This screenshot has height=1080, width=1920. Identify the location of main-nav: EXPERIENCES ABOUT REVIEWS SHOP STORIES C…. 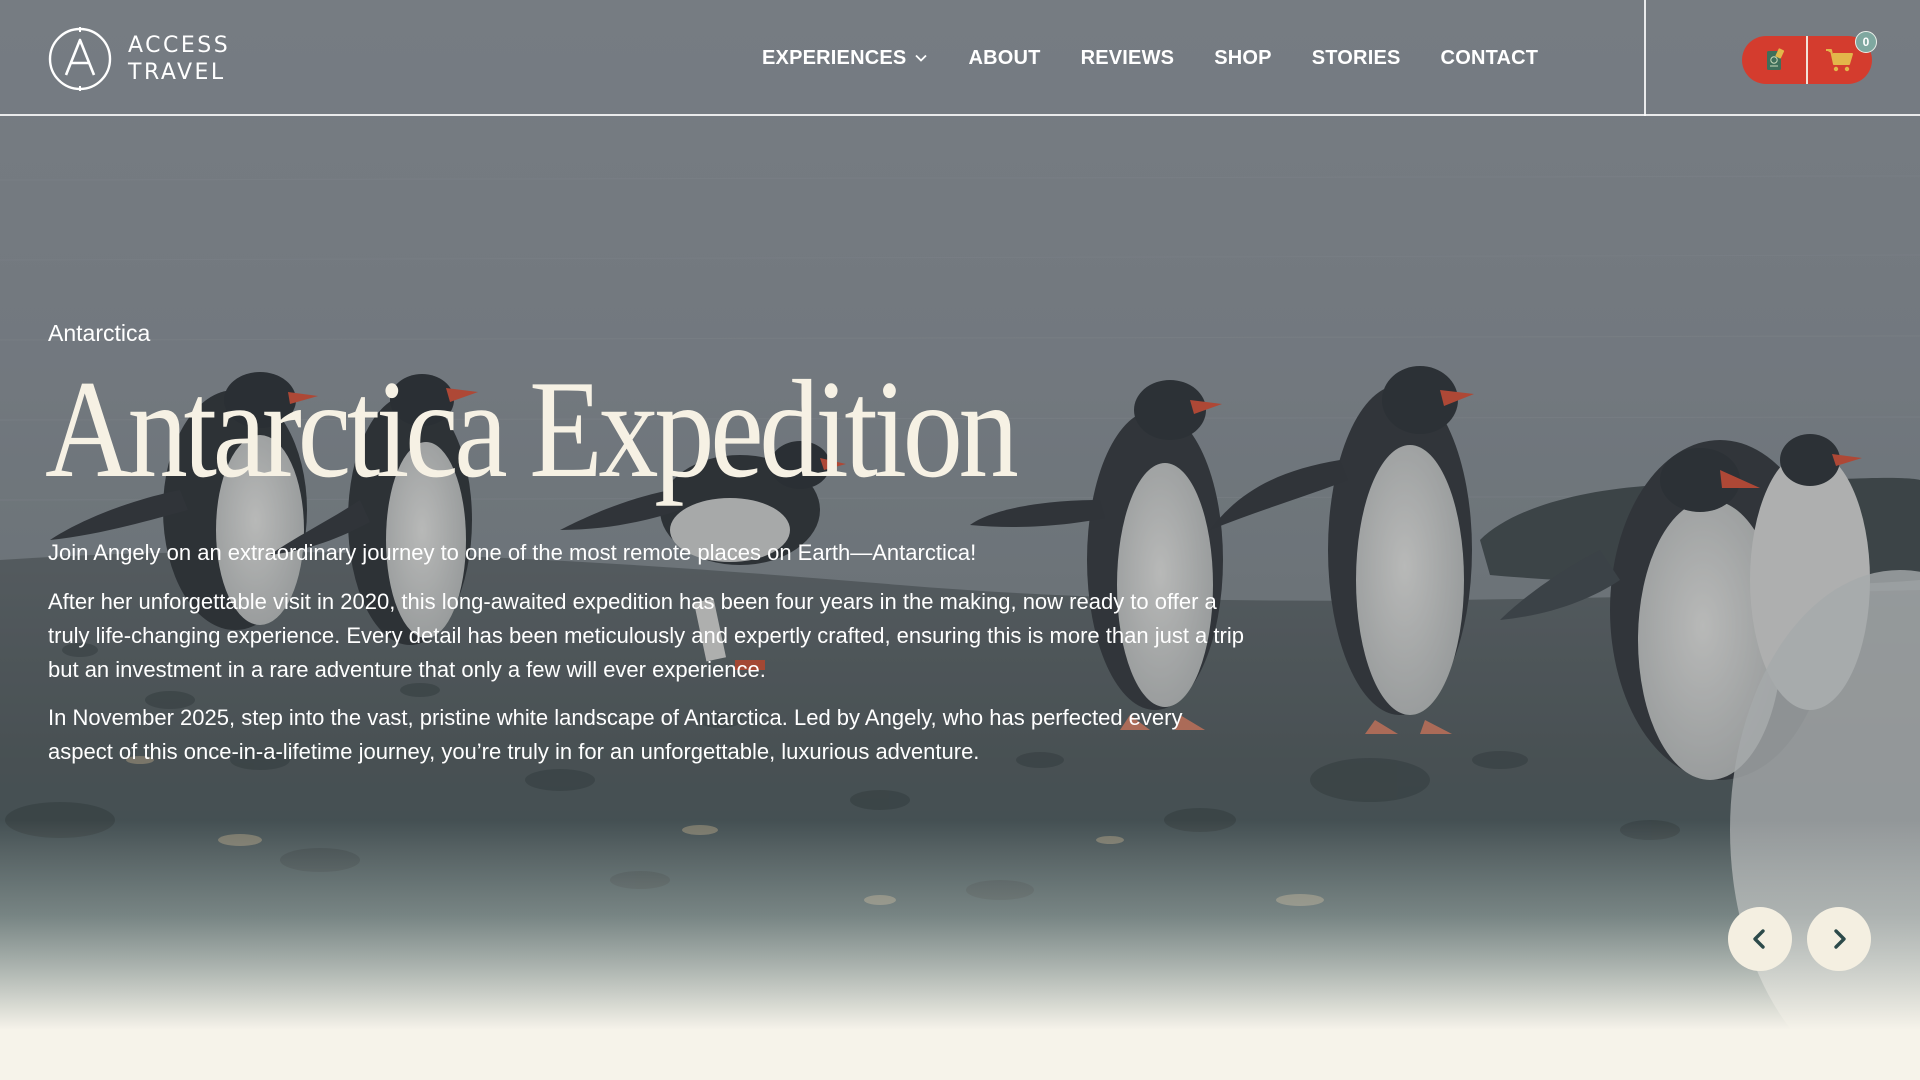
(1150, 58).